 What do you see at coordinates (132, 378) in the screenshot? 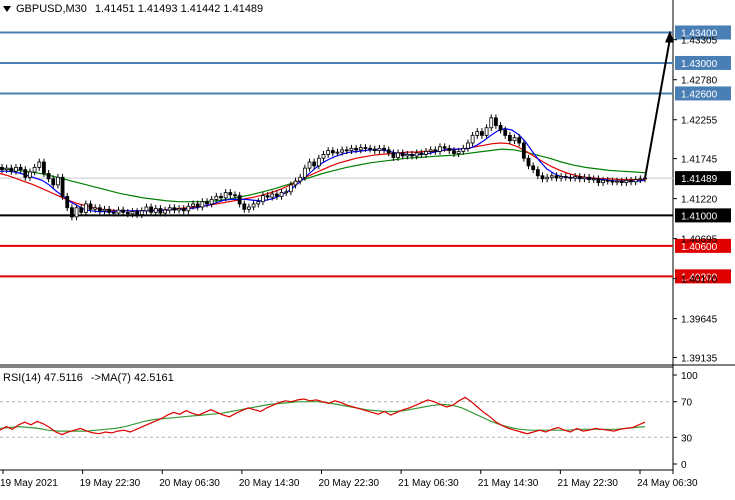
I see `rsi-ma-label: ->MA(7) 42.5161` at bounding box center [132, 378].